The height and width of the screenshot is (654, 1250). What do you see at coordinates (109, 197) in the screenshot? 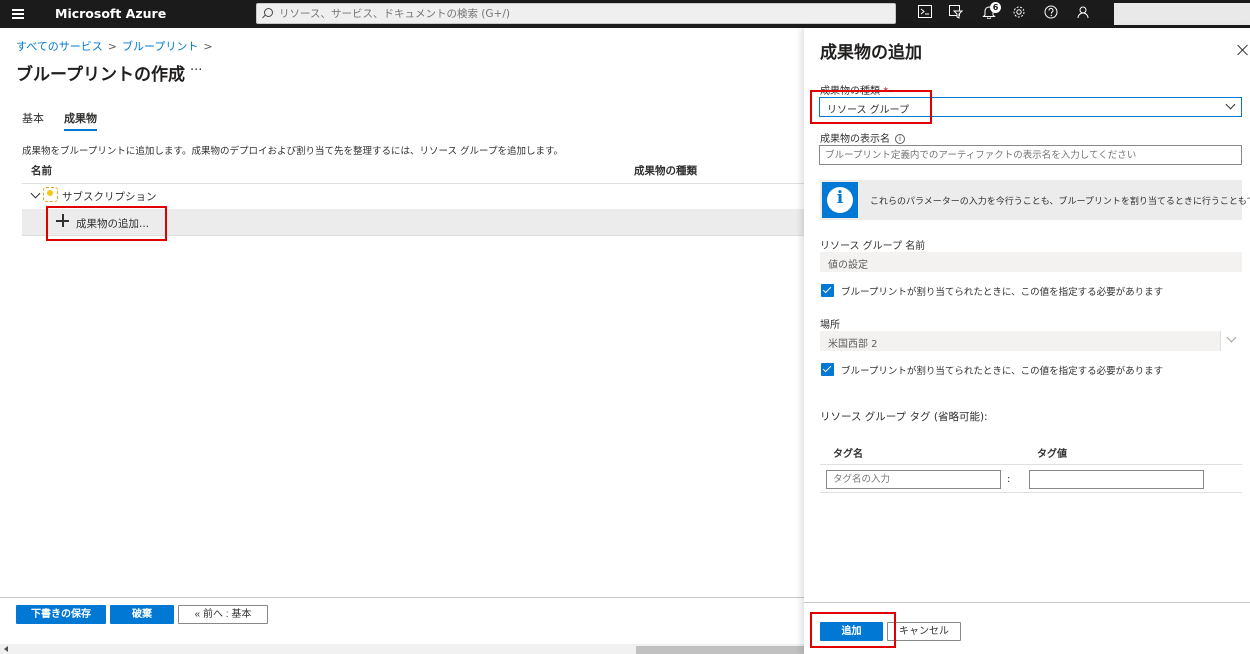
I see `subscription-label: サブスクリプション` at bounding box center [109, 197].